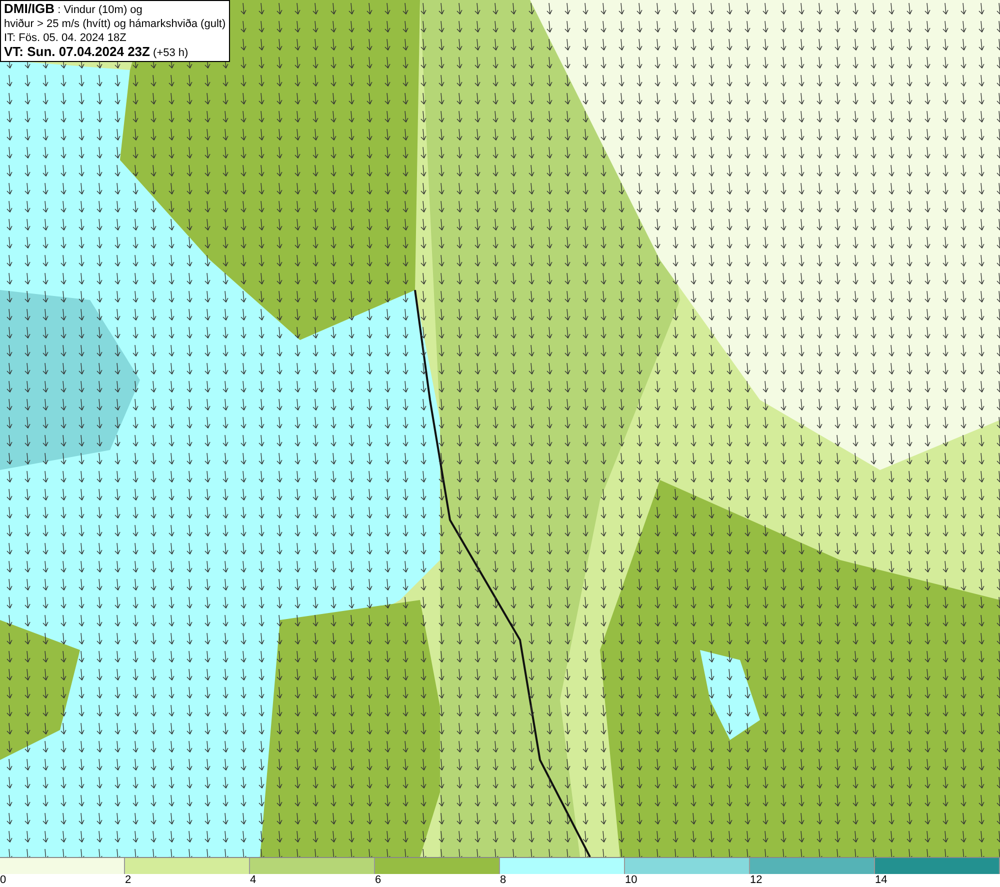 Image resolution: width=1000 pixels, height=887 pixels. Describe the element at coordinates (97, 52) in the screenshot. I see `title-line: VT: Sun. 07.04.2024 23Z (+53 h)` at that location.